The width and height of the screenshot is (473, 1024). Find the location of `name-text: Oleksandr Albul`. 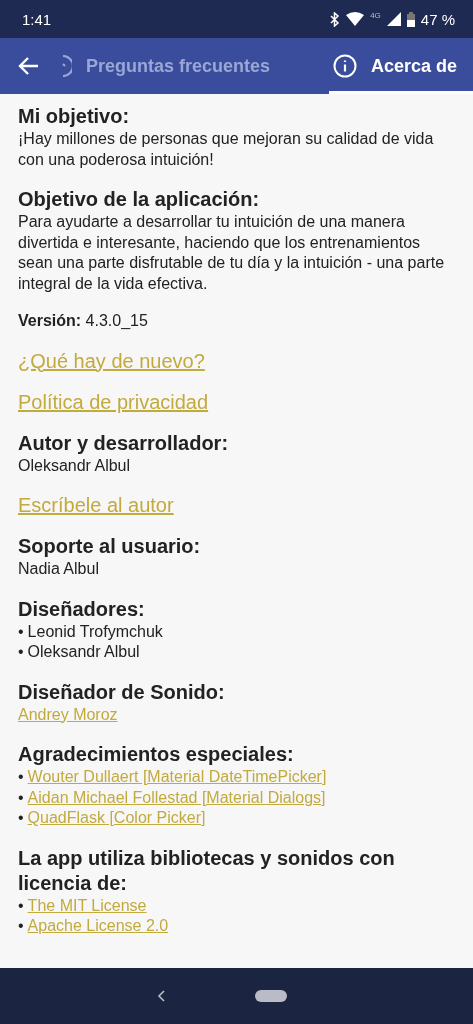

name-text: Oleksandr Albul is located at coordinates (83, 652).